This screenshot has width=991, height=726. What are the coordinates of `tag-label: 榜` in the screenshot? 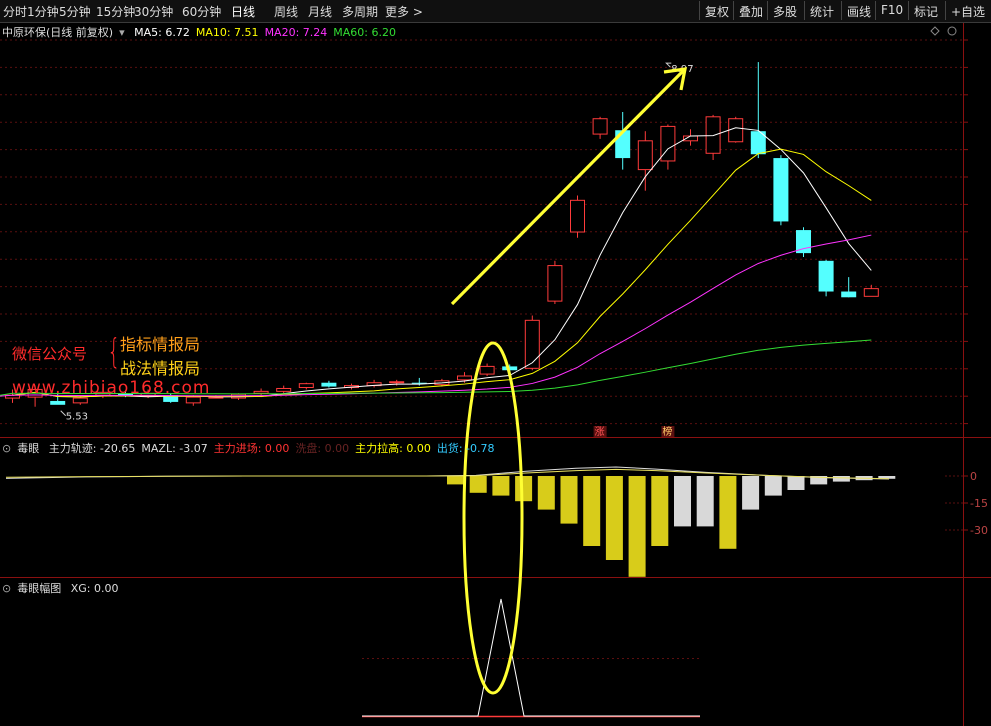 It's located at (667, 431).